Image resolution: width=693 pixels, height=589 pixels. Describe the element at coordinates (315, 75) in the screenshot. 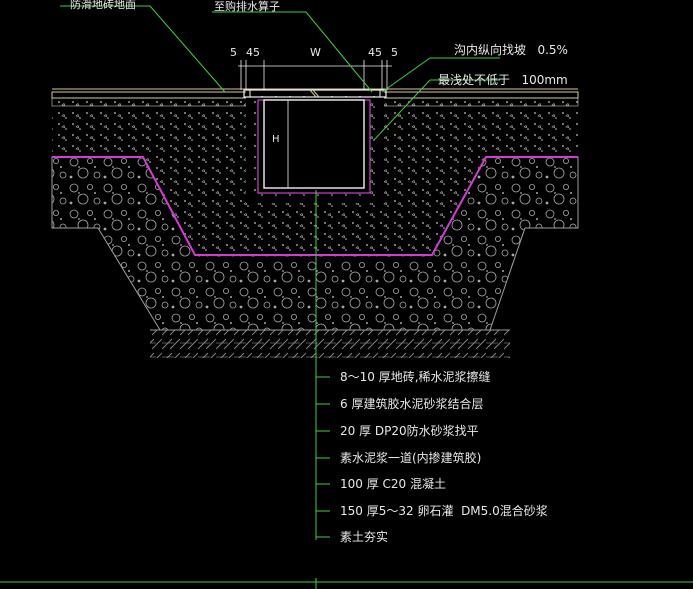

I see `top-dimension-line` at that location.